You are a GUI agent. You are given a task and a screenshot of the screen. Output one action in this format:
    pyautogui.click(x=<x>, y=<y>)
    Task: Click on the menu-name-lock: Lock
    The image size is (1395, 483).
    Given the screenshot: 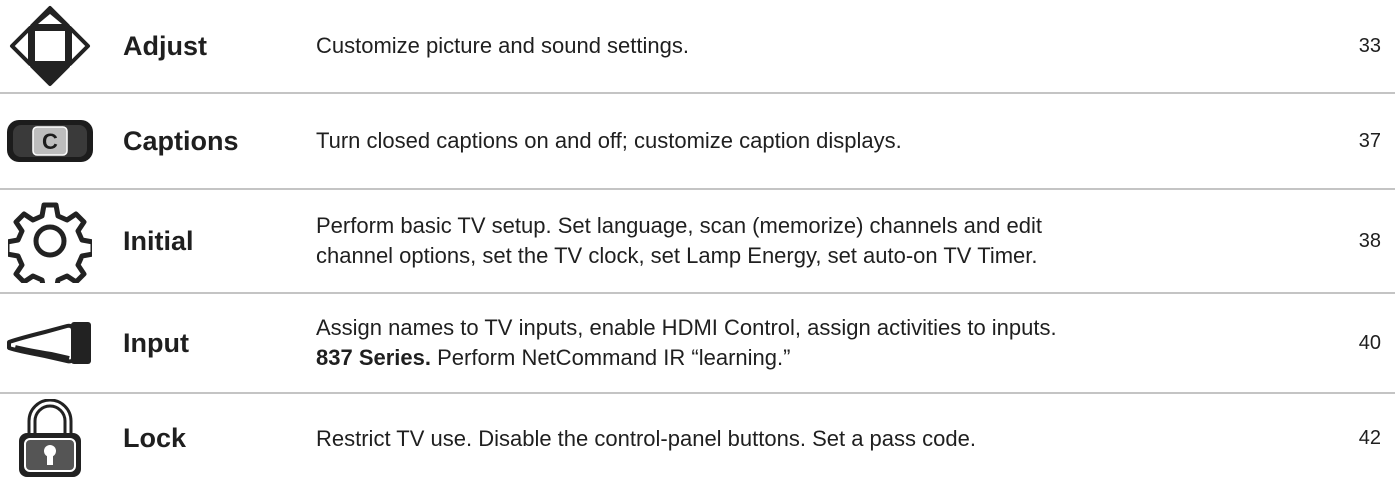 What is the action you would take?
    pyautogui.click(x=155, y=438)
    